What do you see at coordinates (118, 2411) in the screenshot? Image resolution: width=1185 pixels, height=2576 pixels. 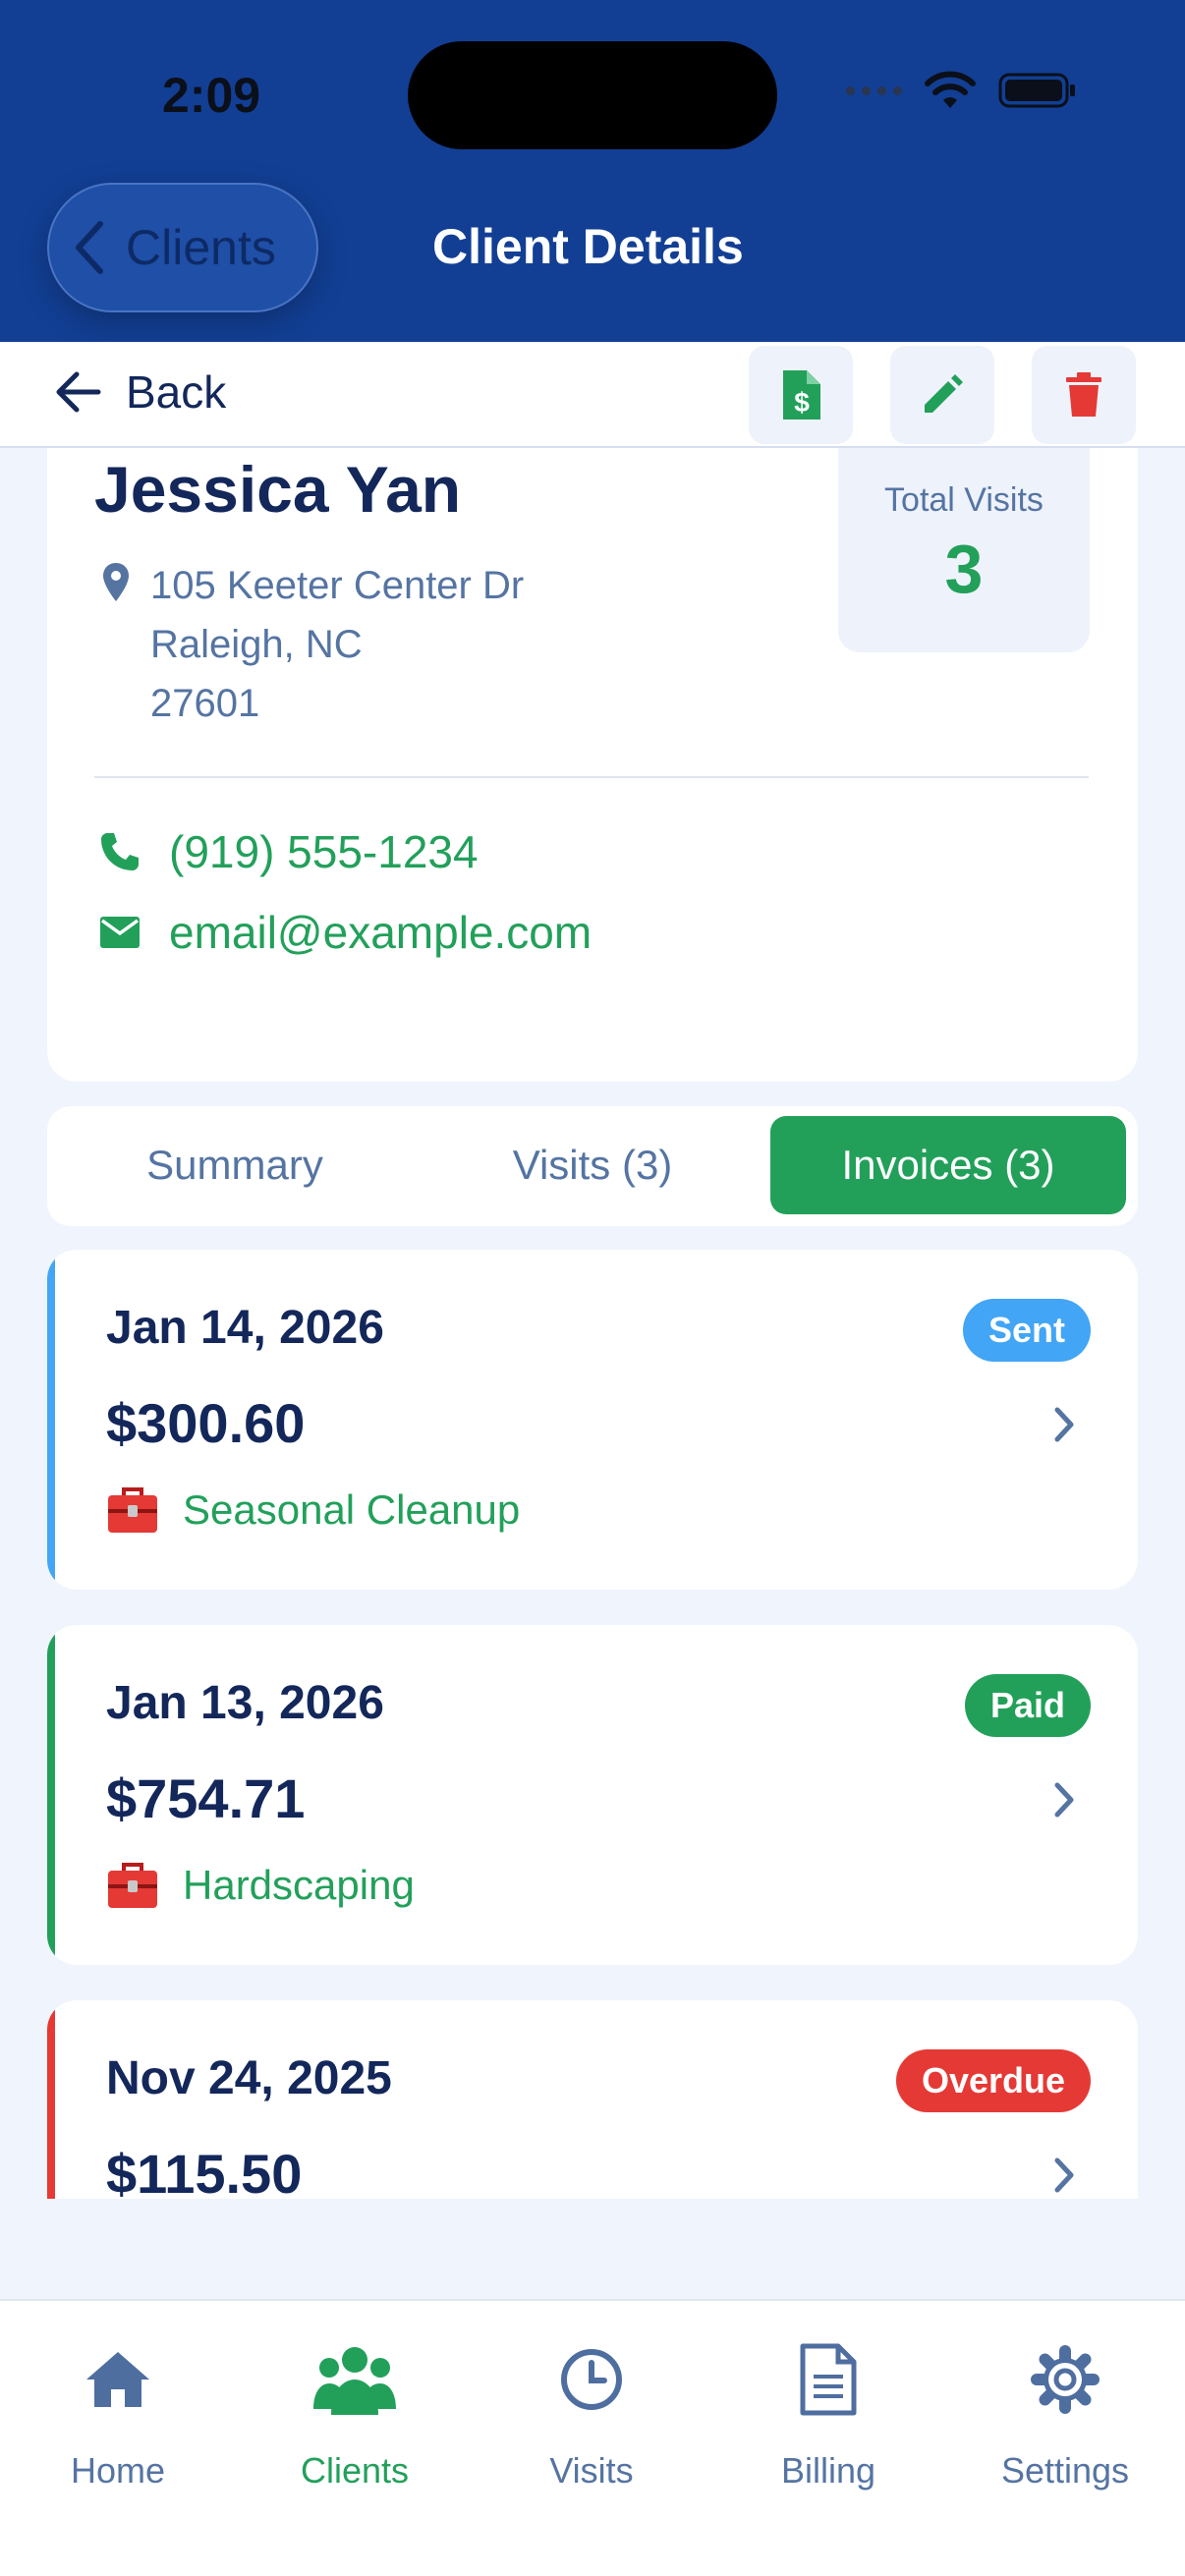 I see `nav-home: Home` at bounding box center [118, 2411].